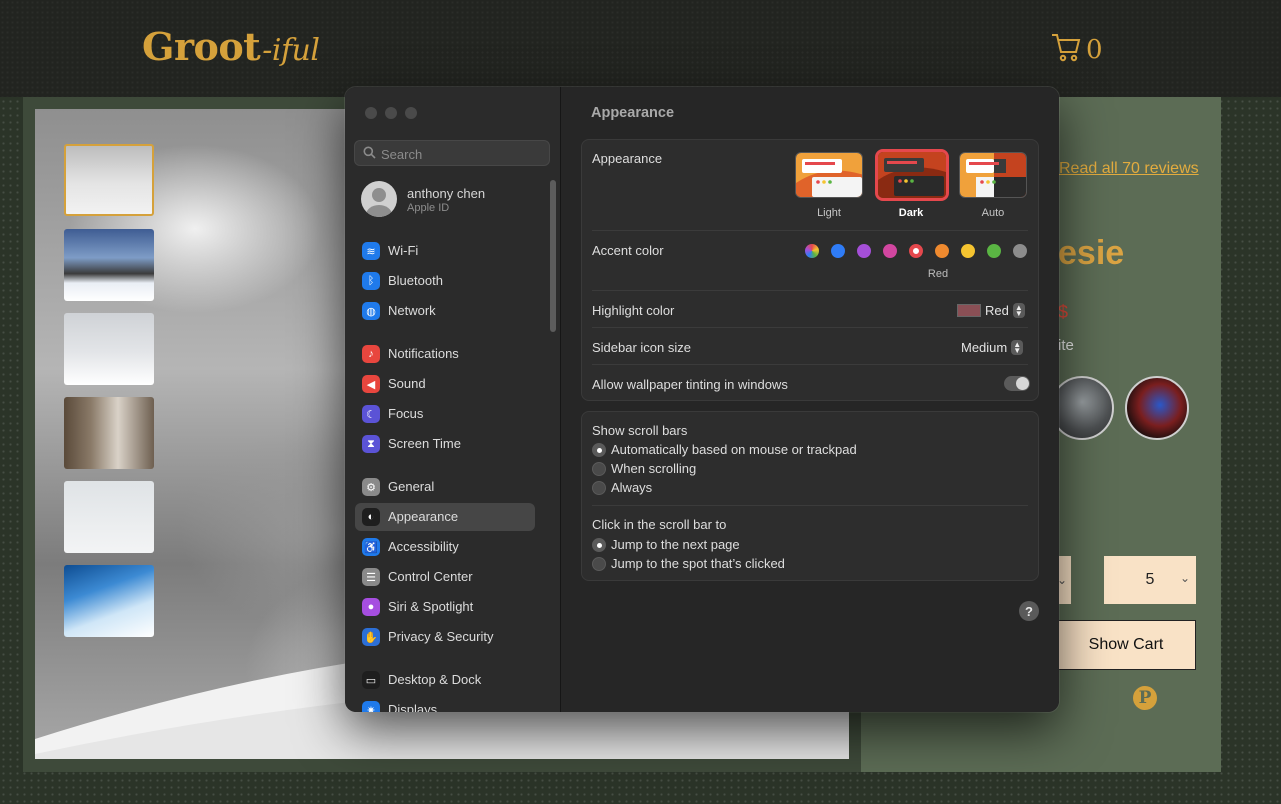 The image size is (1281, 804). I want to click on radio-scroll-always-label: Always, so click(632, 487).